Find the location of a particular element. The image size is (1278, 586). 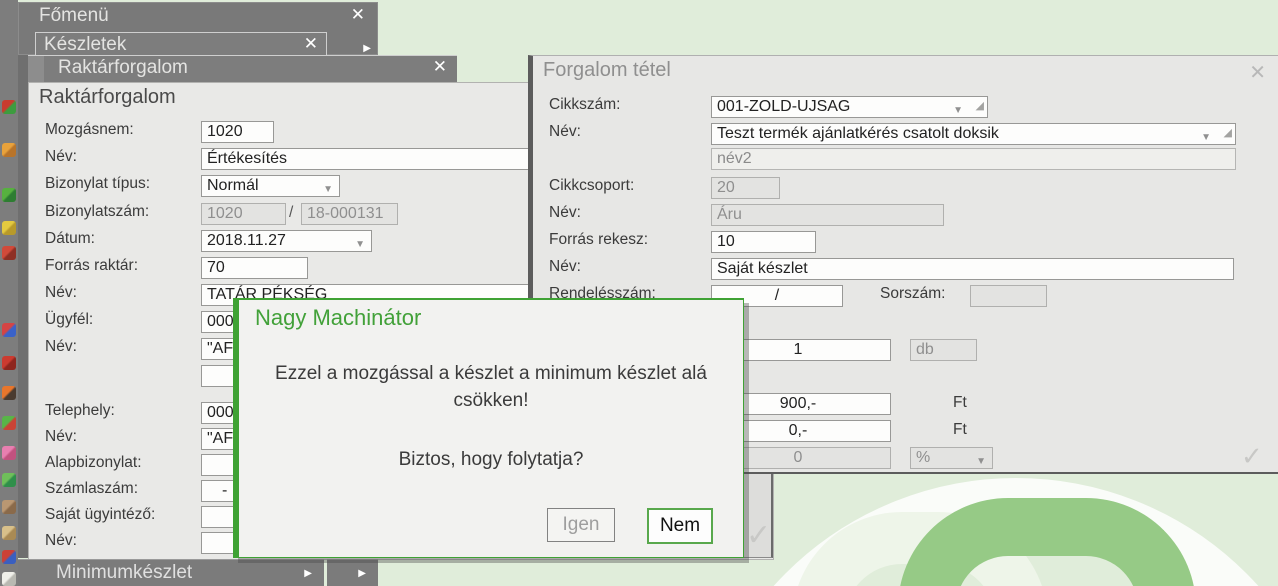

collapsed-window-bar: ▶ is located at coordinates (352, 572).